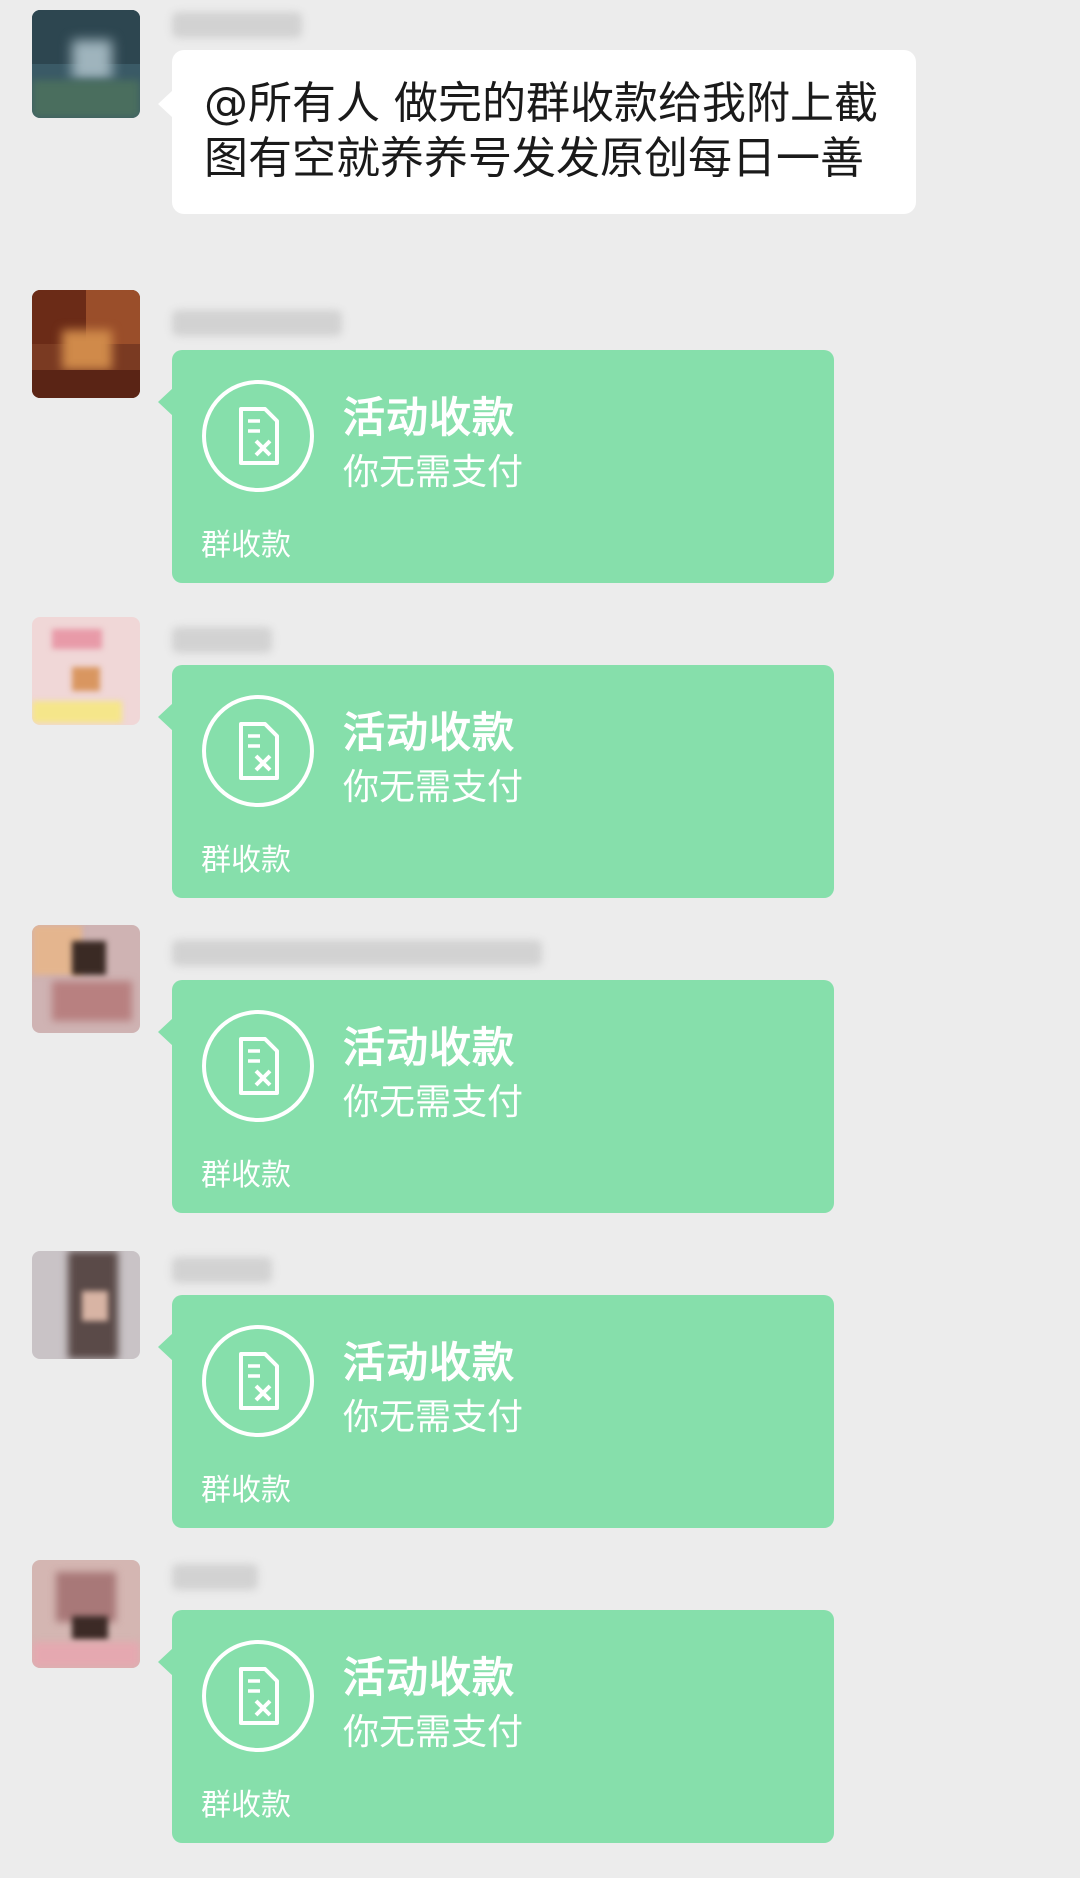 This screenshot has height=1878, width=1080. I want to click on chat-message: @所有人 做完的群收款给我附上截图有空就养养号发发原创每日一善, so click(540, 135).